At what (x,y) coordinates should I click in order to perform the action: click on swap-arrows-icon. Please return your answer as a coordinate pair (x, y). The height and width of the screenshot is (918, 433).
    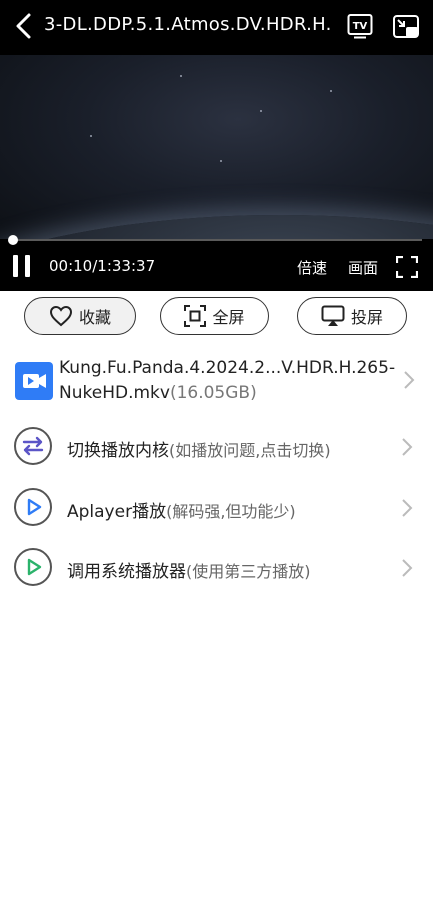
    Looking at the image, I should click on (33, 446).